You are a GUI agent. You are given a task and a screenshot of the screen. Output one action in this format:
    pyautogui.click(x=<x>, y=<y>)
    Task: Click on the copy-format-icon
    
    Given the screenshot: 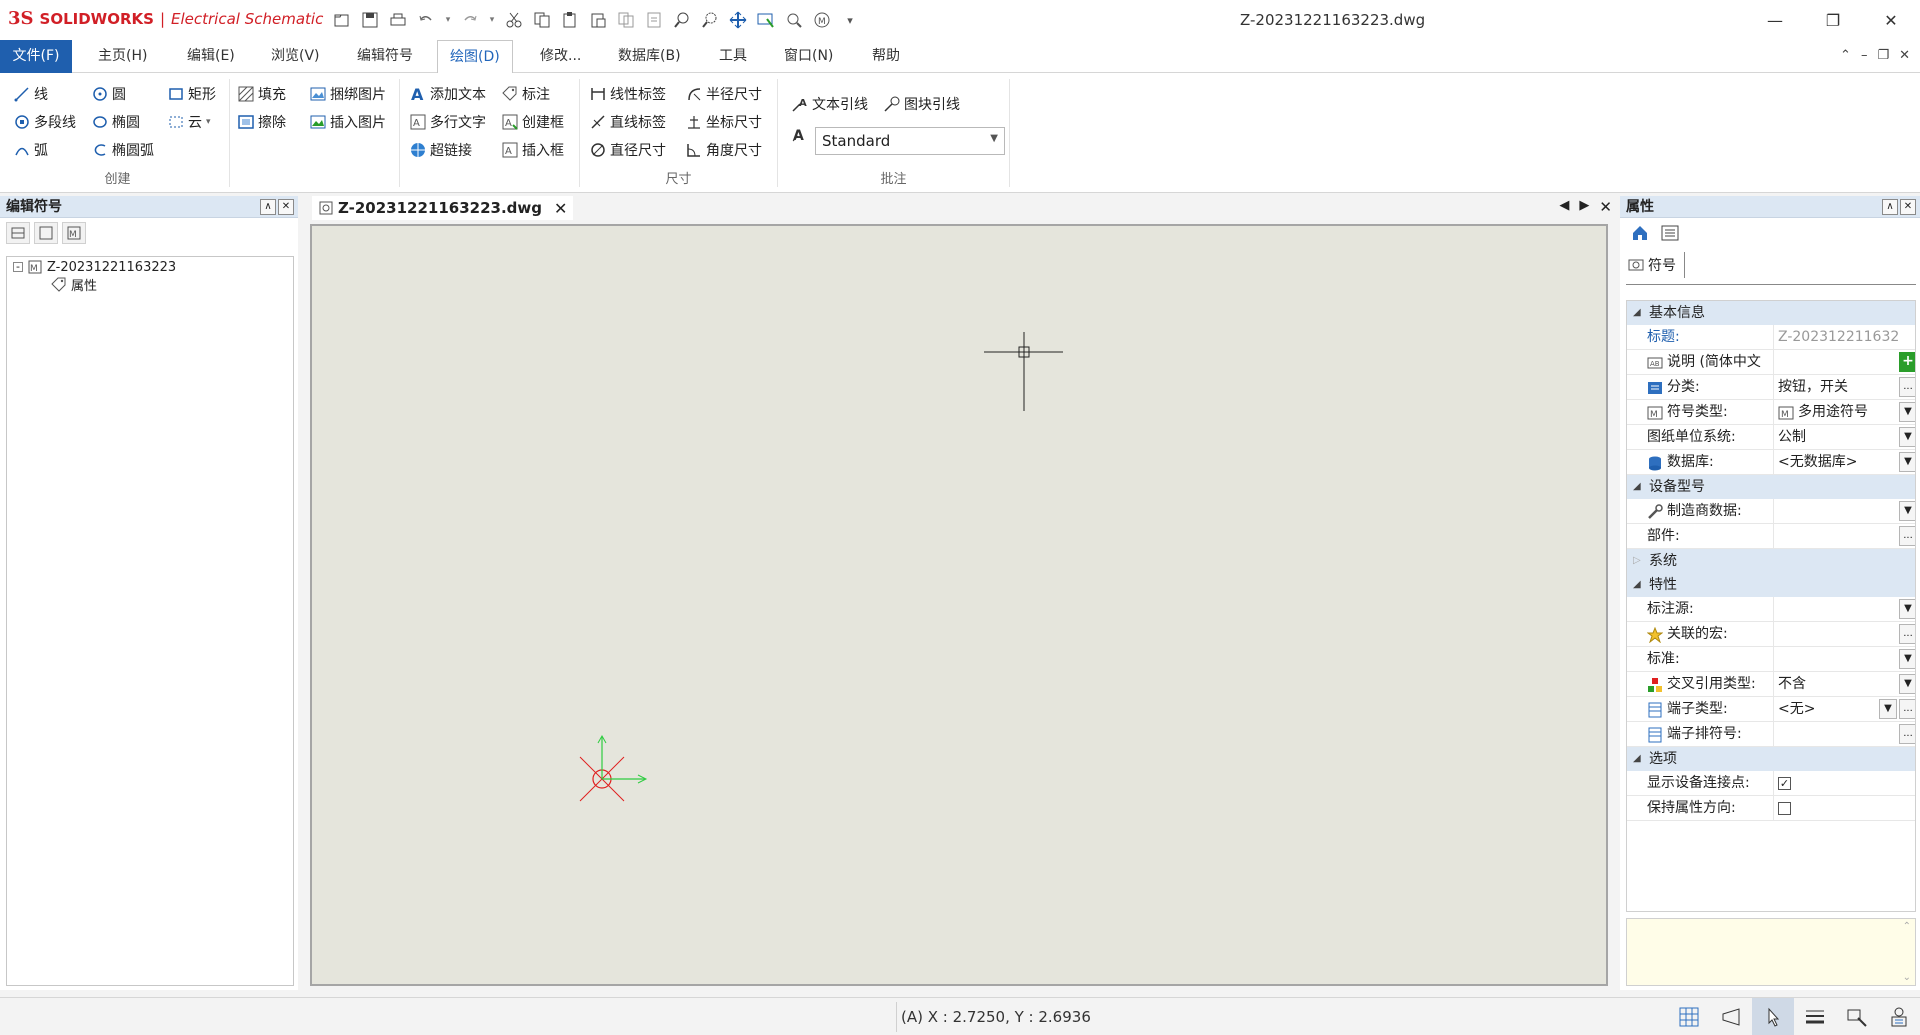 What is the action you would take?
    pyautogui.click(x=626, y=20)
    